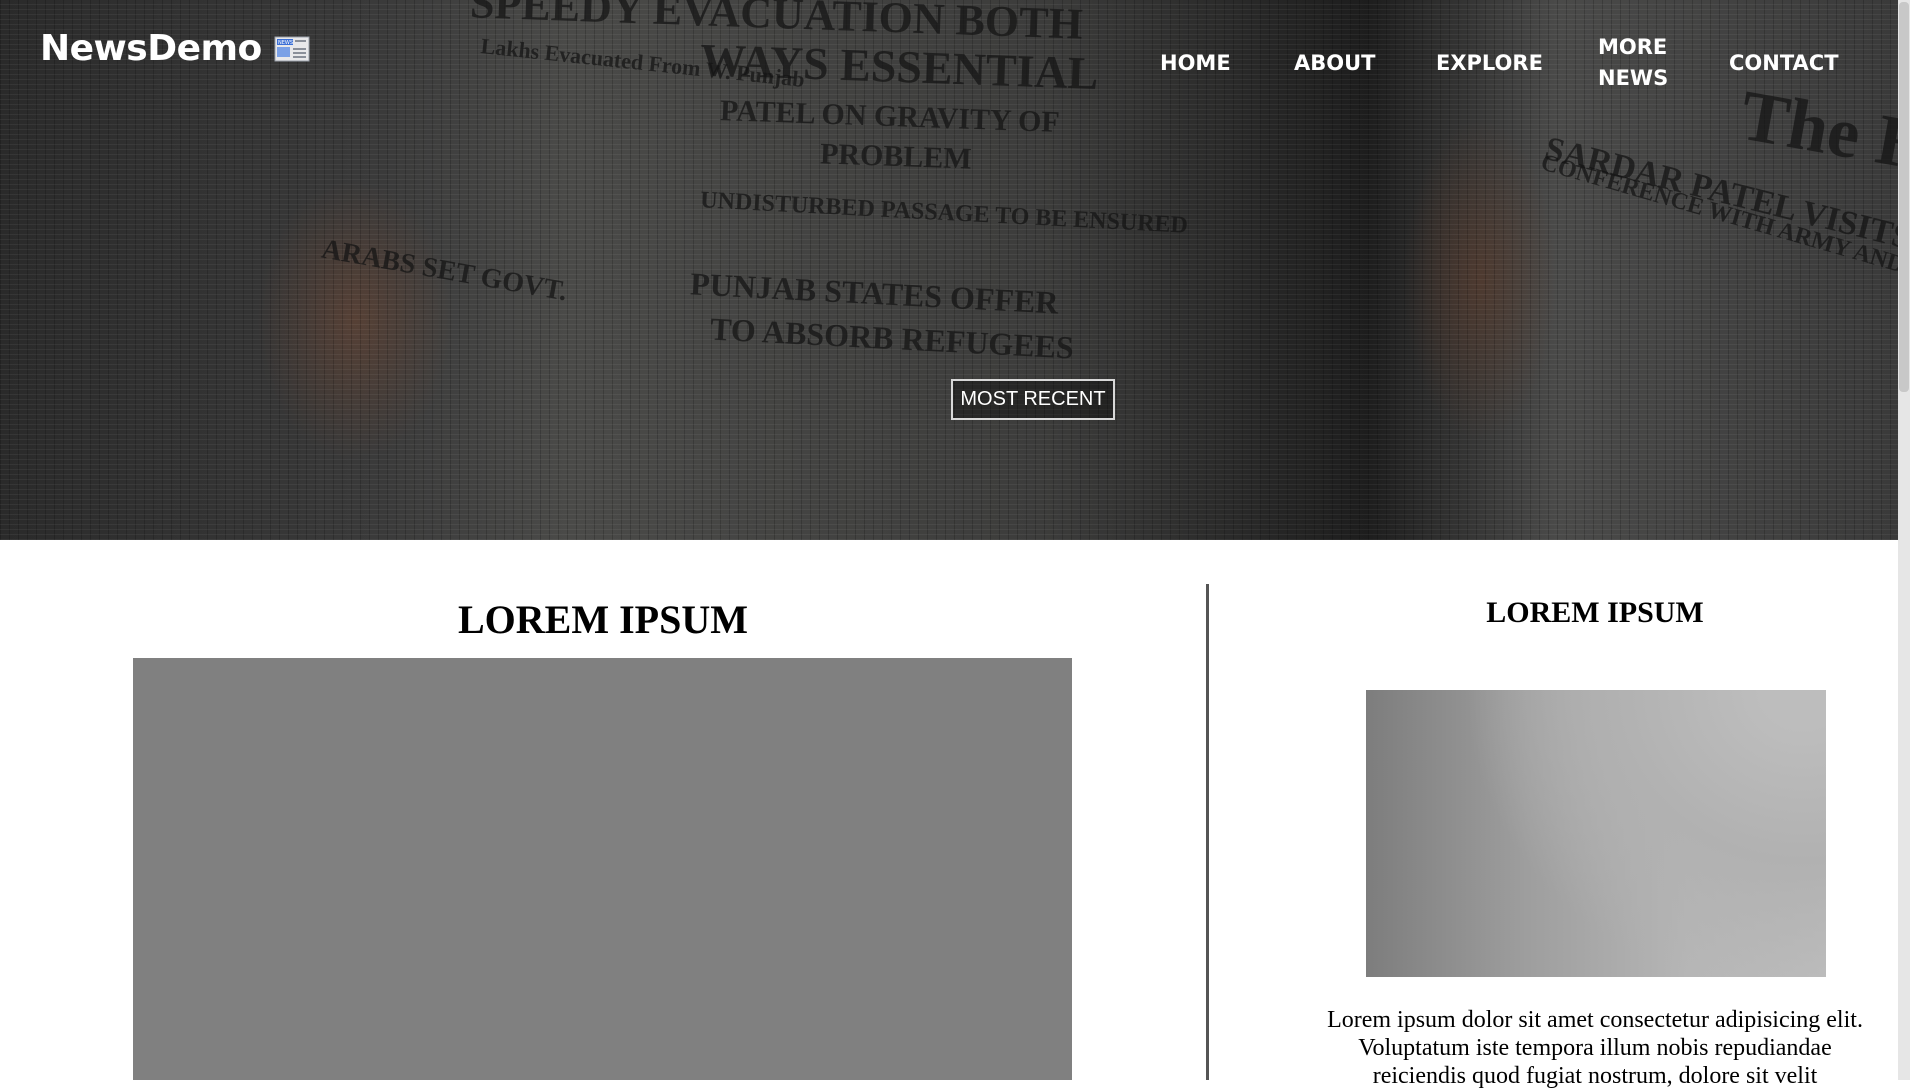 The image size is (1910, 1090). What do you see at coordinates (1335, 63) in the screenshot?
I see `nav-about: ABOUT` at bounding box center [1335, 63].